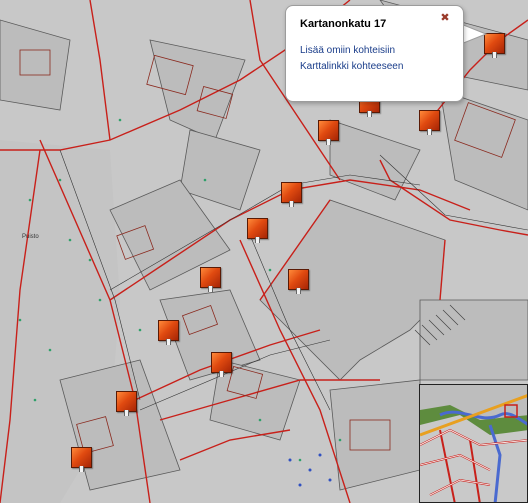 This screenshot has width=528, height=503. Describe the element at coordinates (343, 24) in the screenshot. I see `popup-title: Kartanonkatu 17` at that location.